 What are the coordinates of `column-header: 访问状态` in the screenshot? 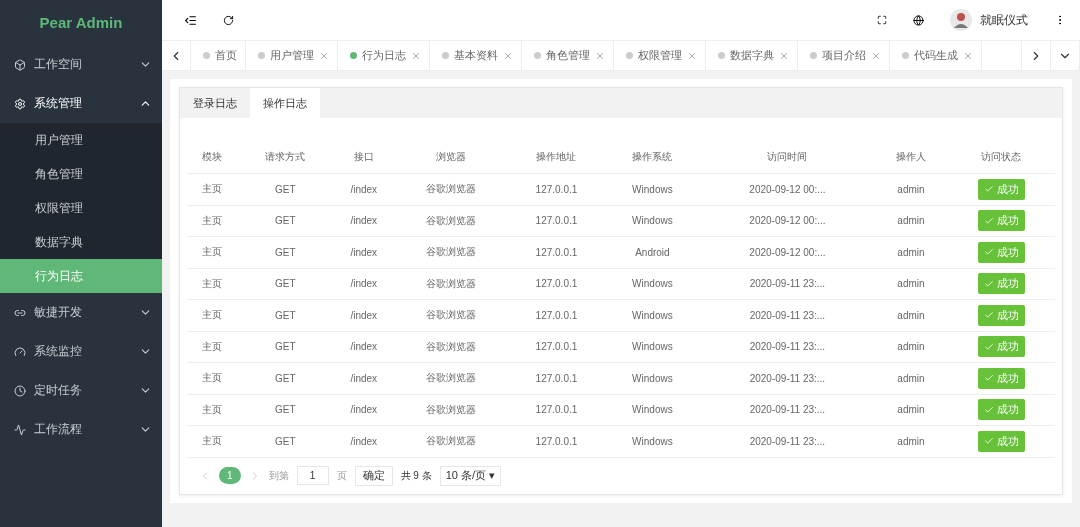 It's located at (1001, 157).